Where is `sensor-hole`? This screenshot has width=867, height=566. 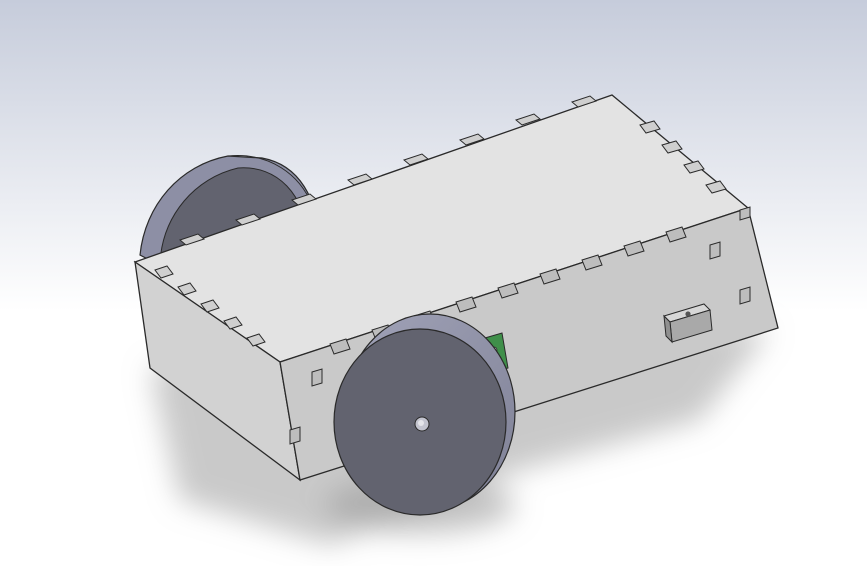 sensor-hole is located at coordinates (688, 314).